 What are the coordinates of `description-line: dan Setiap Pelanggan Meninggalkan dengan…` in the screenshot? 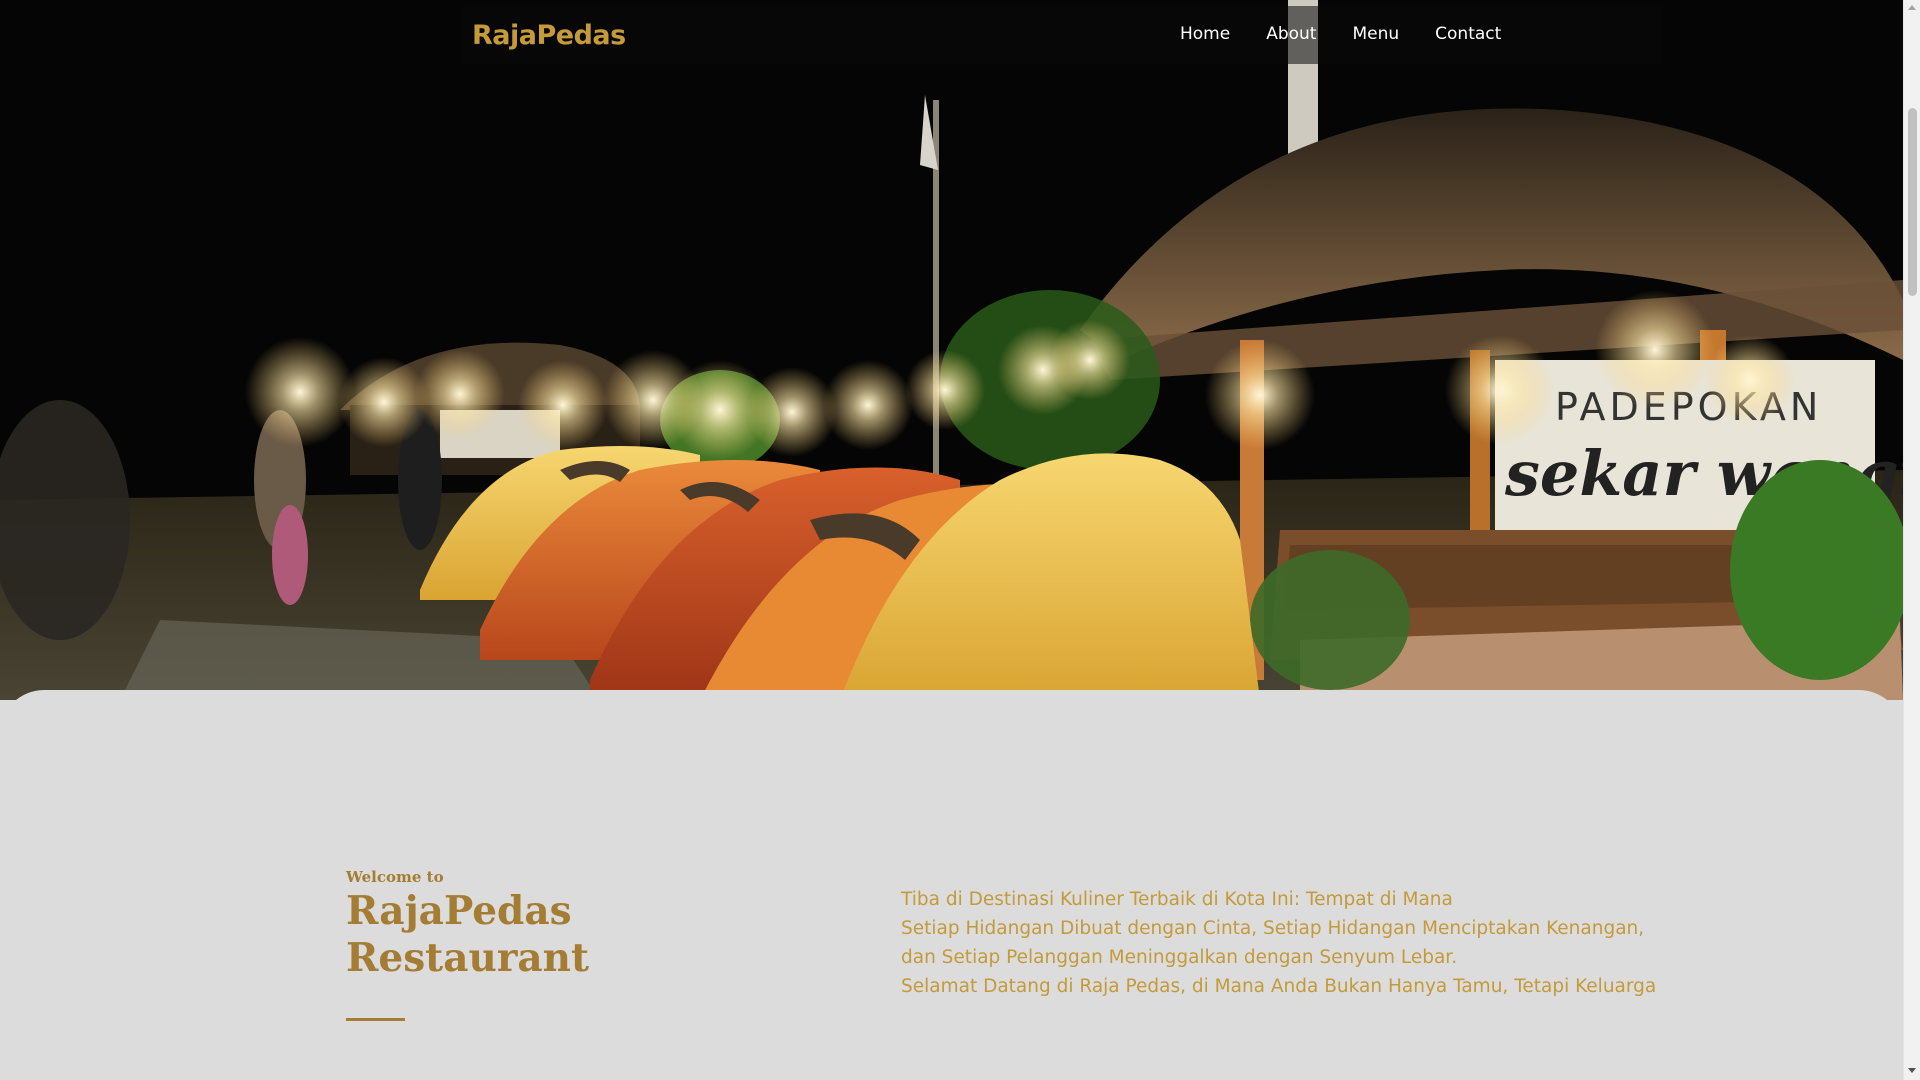 It's located at (1179, 957).